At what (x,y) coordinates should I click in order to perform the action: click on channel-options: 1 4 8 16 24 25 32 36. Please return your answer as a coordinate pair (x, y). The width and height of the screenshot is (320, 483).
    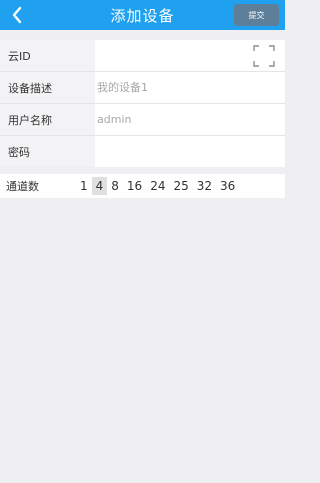
    Looking at the image, I should click on (157, 186).